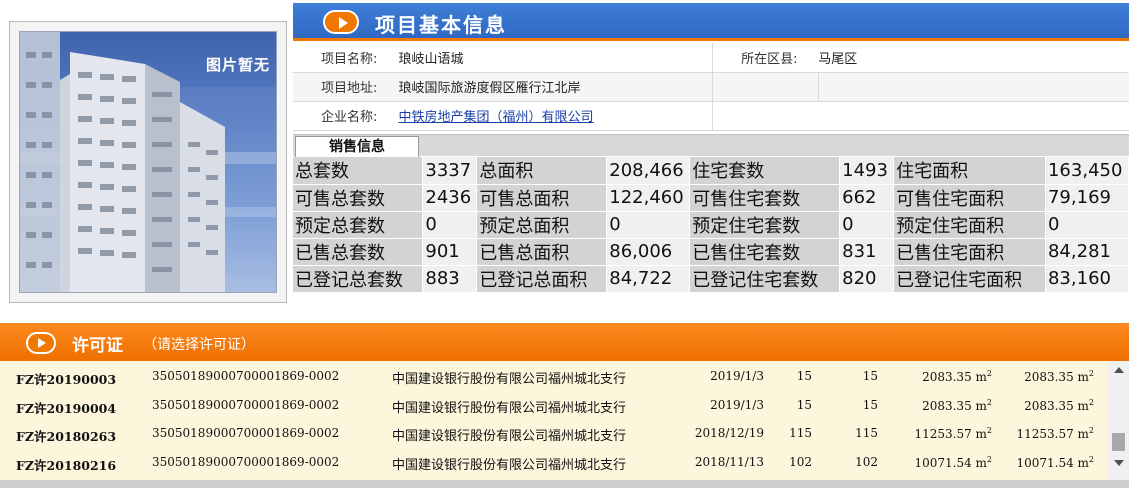 This screenshot has height=488, width=1129. Describe the element at coordinates (765, 58) in the screenshot. I see `district-label: 所在区县:` at that location.